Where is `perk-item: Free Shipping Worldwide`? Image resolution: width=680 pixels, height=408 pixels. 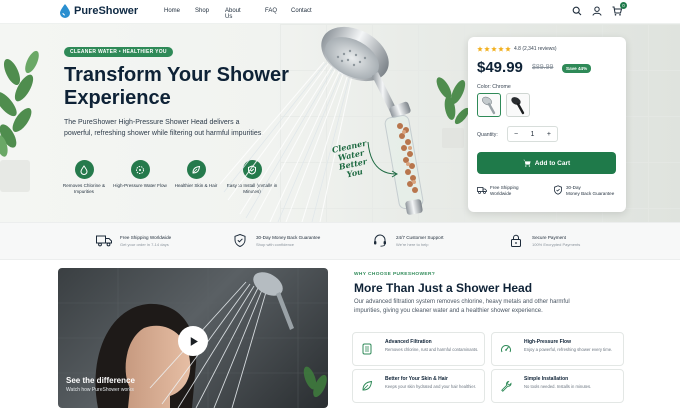
perk-item: Free Shipping Worldwide is located at coordinates (508, 191).